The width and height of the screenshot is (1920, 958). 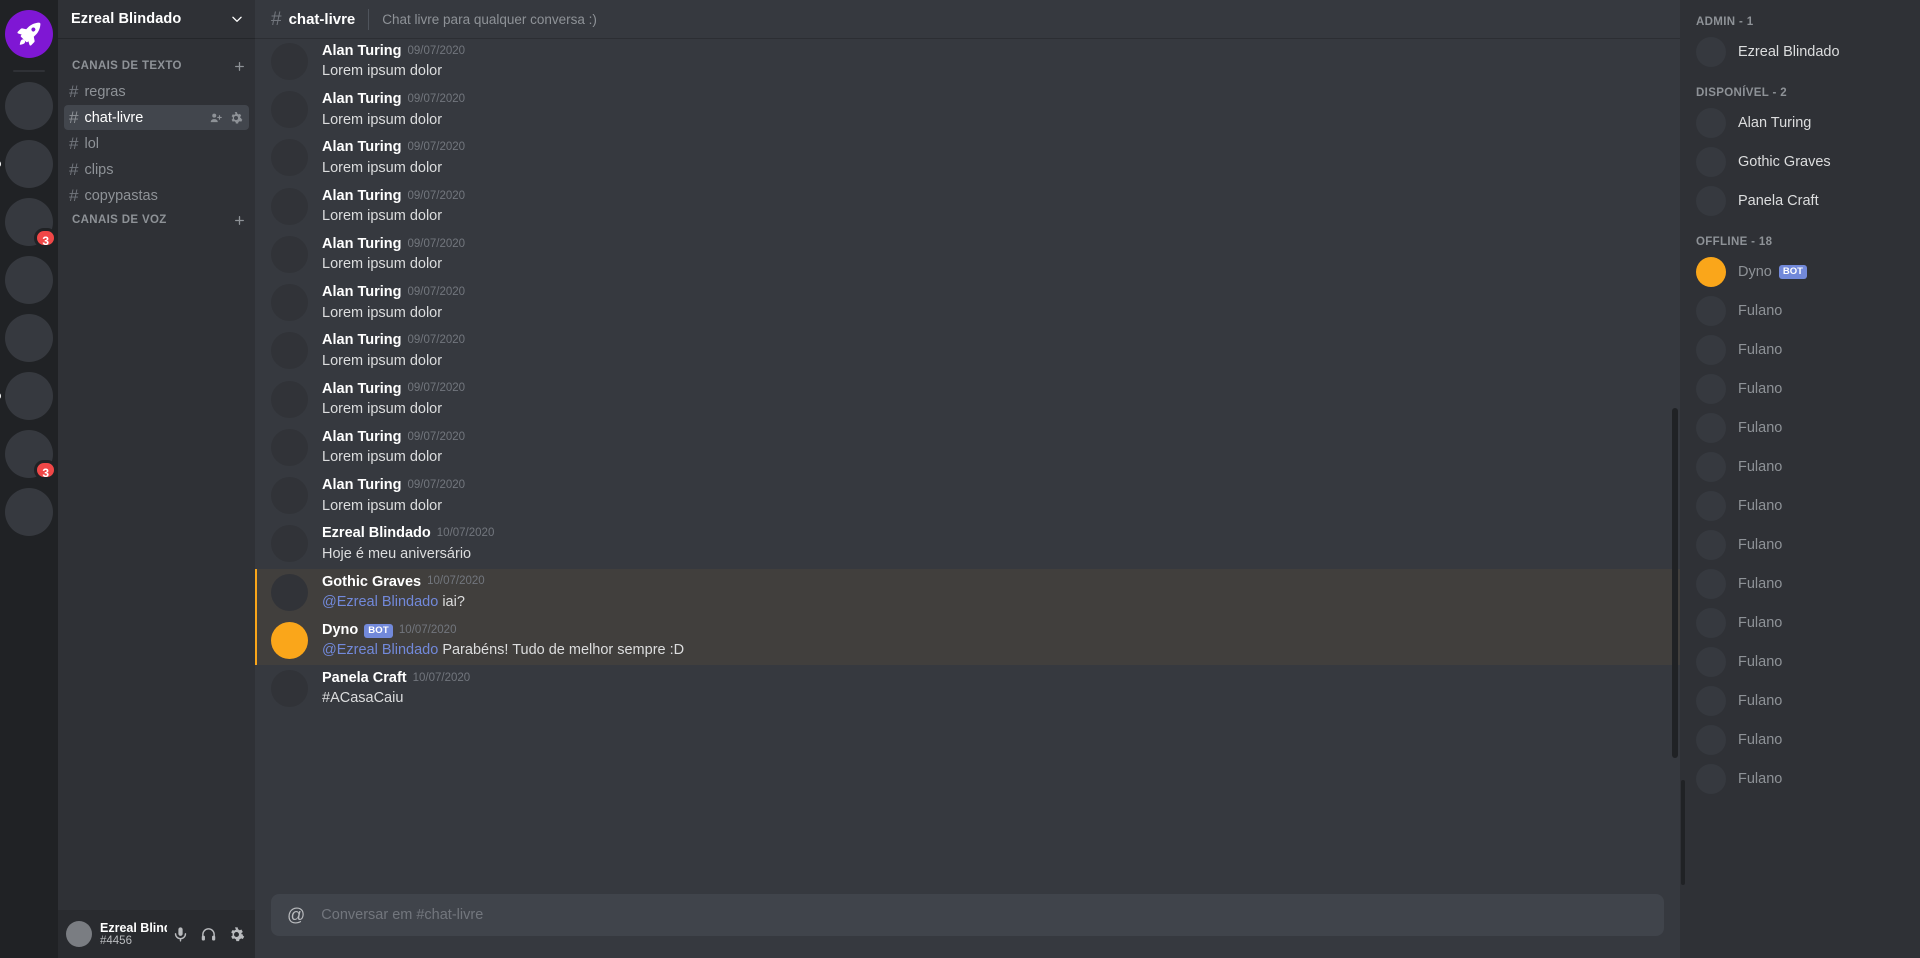 I want to click on member-list-scrollbar, so click(x=1683, y=832).